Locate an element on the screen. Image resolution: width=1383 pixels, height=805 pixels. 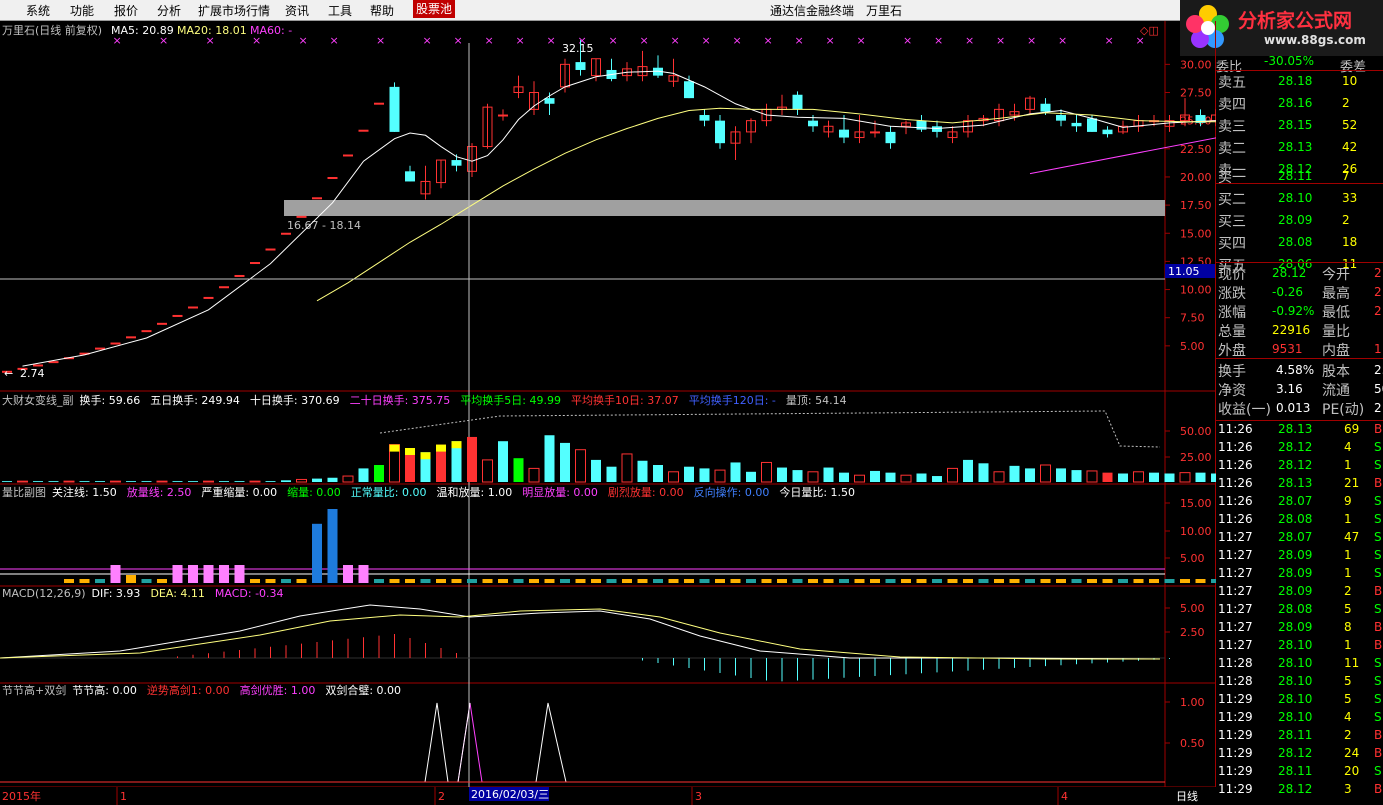
tick-volume: 1 is located at coordinates (1348, 555).